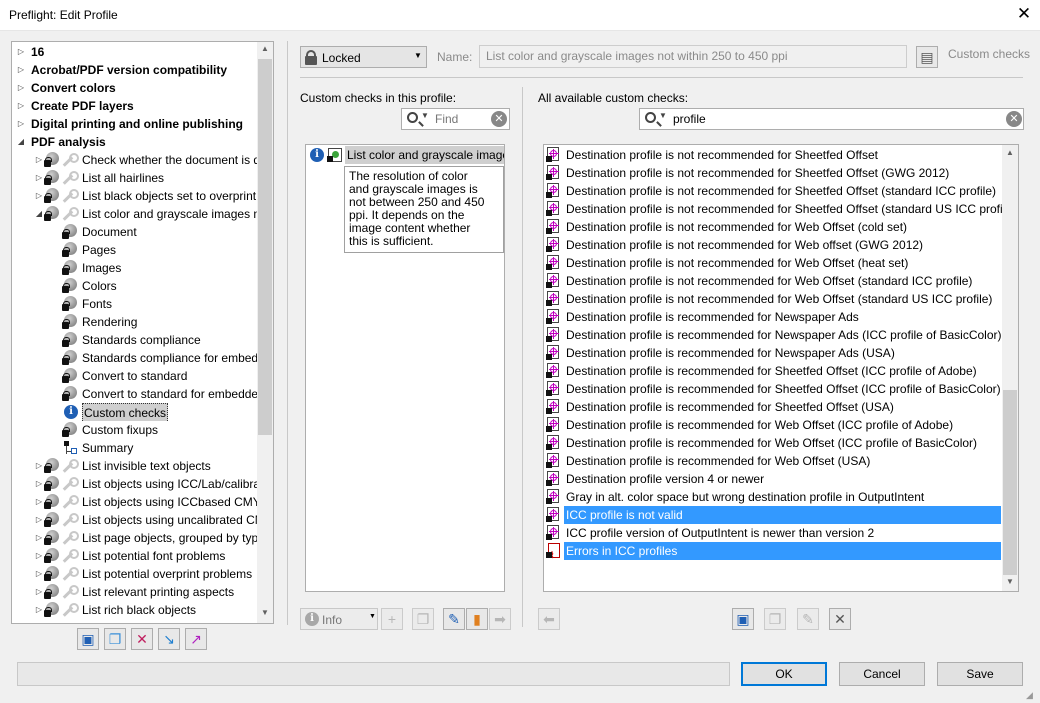 Image resolution: width=1040 pixels, height=703 pixels. I want to click on tree-item: Convert to standard for embedde, so click(135, 394).